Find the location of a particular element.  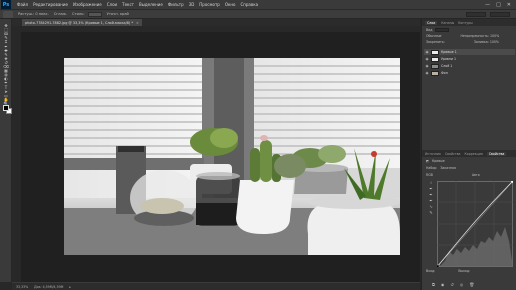

maximize-button: □ is located at coordinates (498, 5).